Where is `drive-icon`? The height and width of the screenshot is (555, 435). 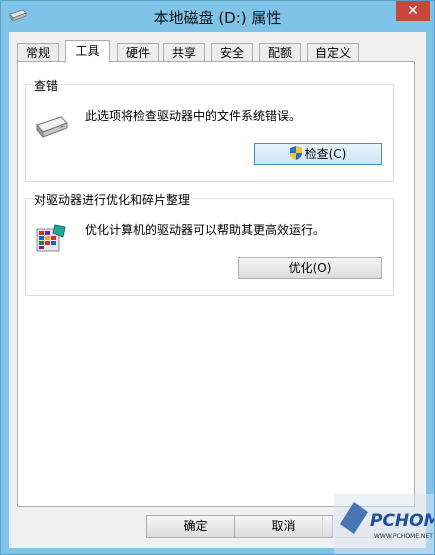 drive-icon is located at coordinates (52, 127).